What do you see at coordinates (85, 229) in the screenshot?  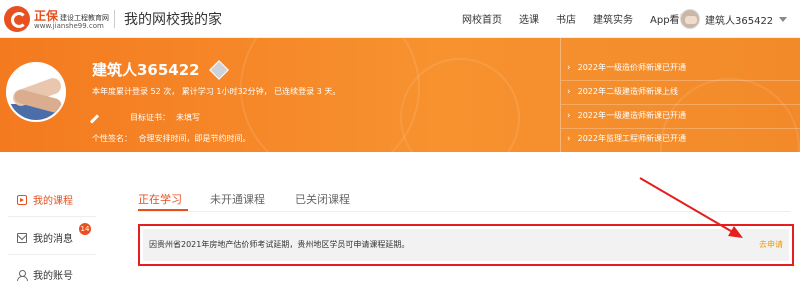 I see `message-count-badge: 14` at bounding box center [85, 229].